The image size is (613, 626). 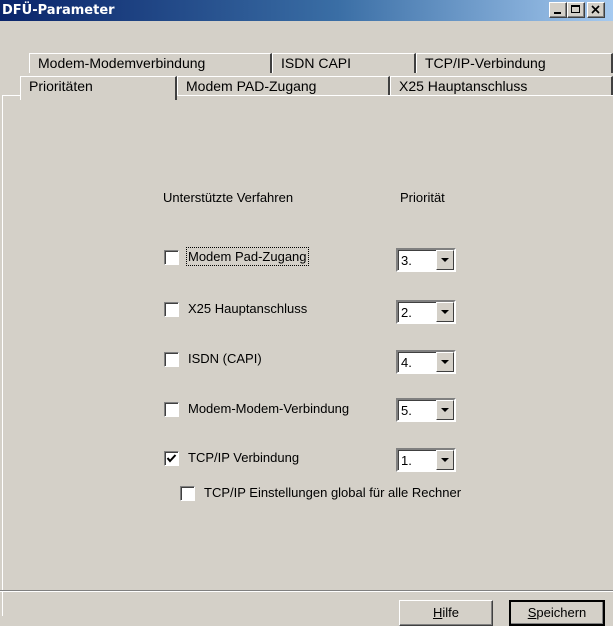 What do you see at coordinates (501, 86) in the screenshot?
I see `tab-x25-hauptanschluss: X25 Hauptanschluss` at bounding box center [501, 86].